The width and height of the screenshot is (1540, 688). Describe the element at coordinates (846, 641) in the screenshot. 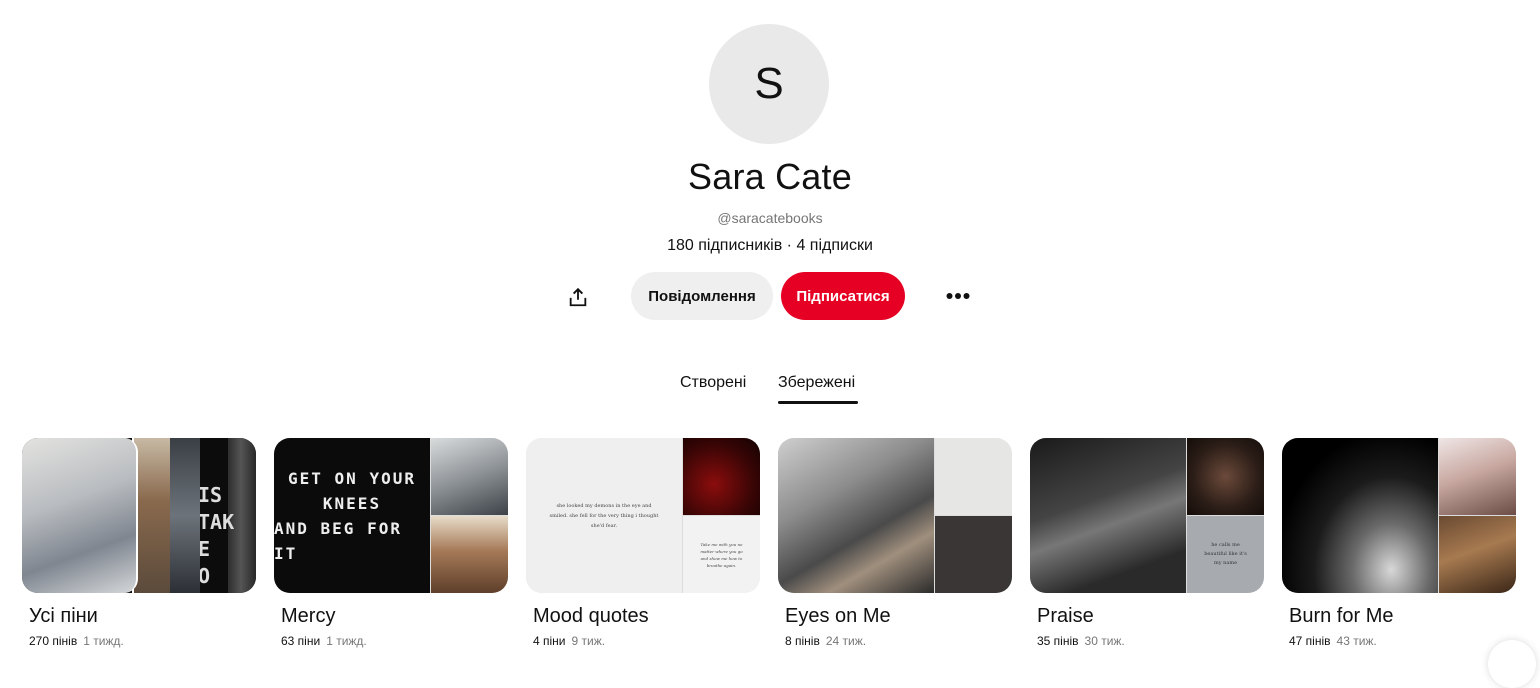

I see `board-updated: 24 тиж.` at that location.